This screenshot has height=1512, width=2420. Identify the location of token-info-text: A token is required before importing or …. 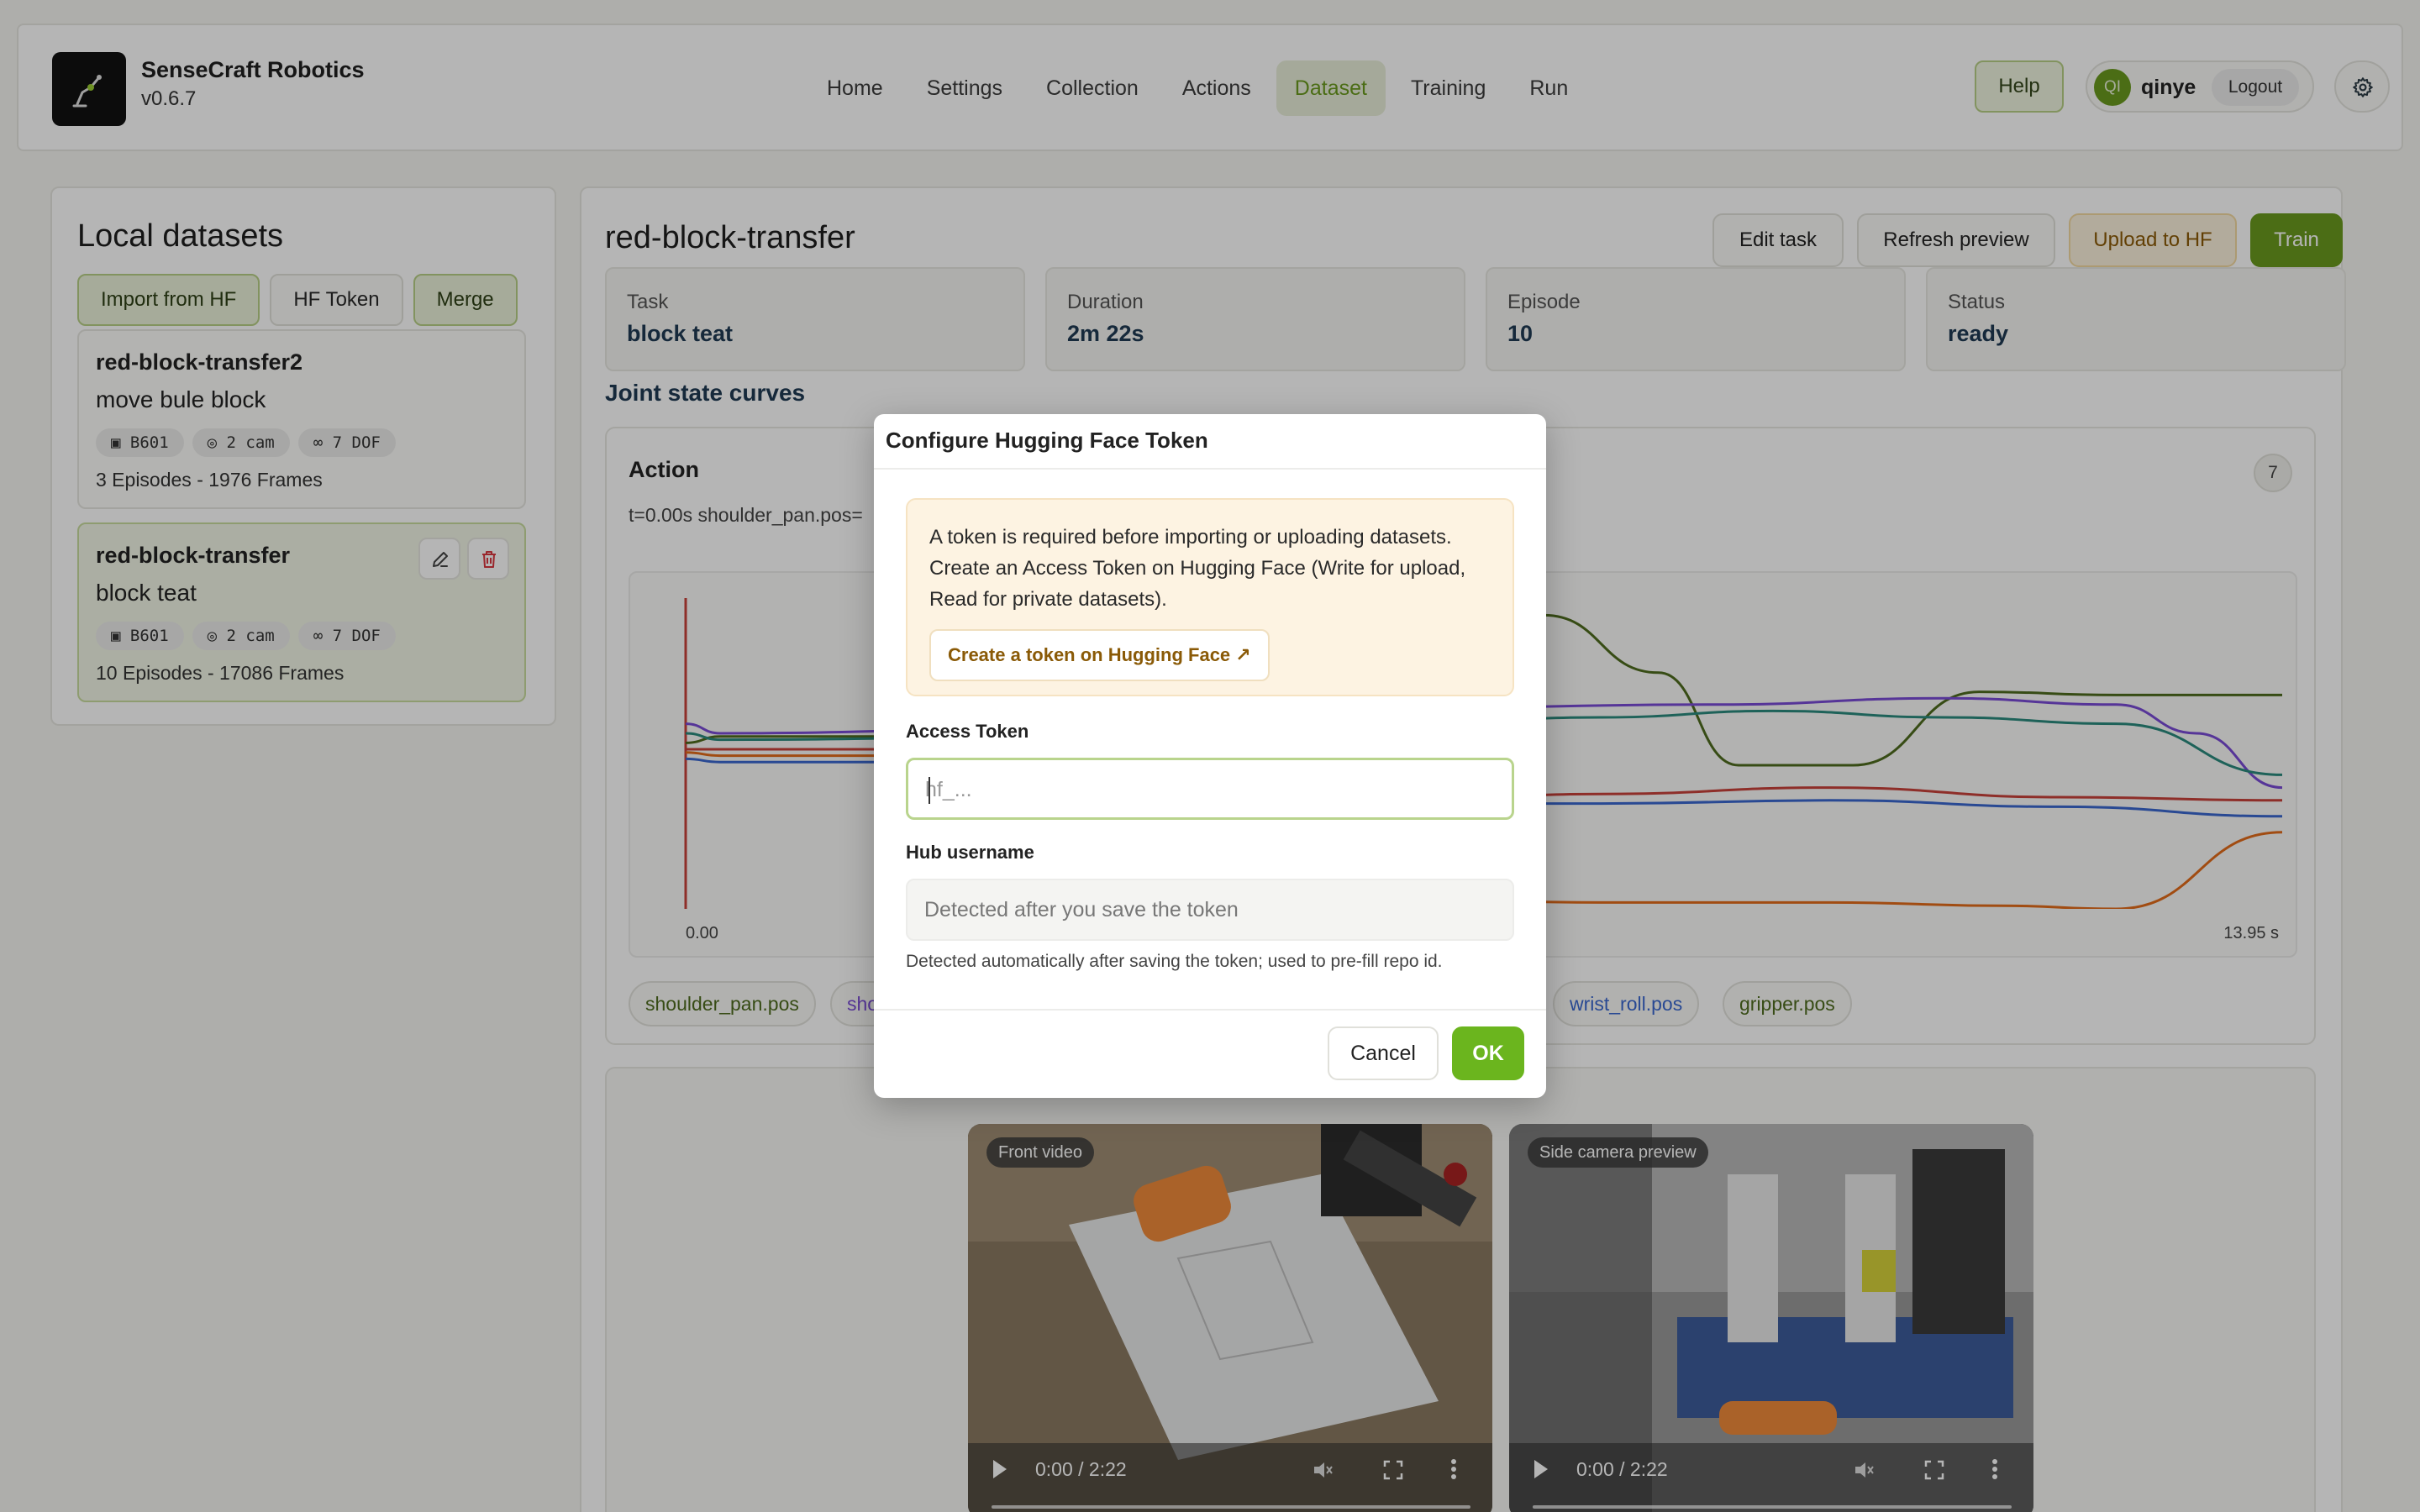
(1197, 568).